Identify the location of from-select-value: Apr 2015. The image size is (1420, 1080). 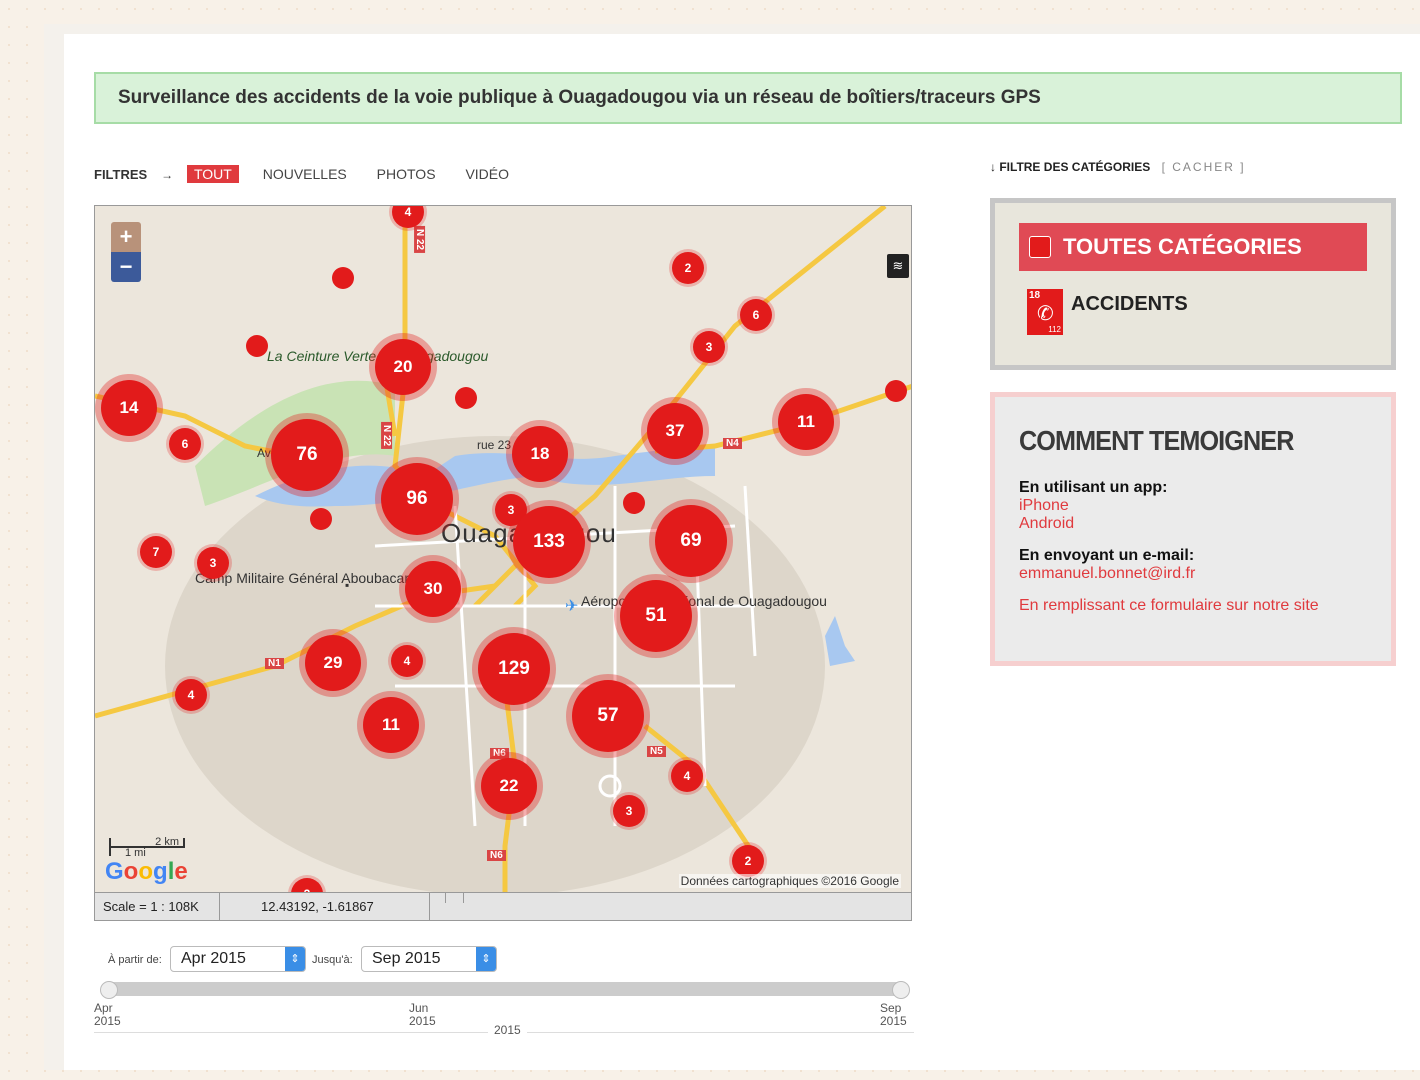
(213, 958).